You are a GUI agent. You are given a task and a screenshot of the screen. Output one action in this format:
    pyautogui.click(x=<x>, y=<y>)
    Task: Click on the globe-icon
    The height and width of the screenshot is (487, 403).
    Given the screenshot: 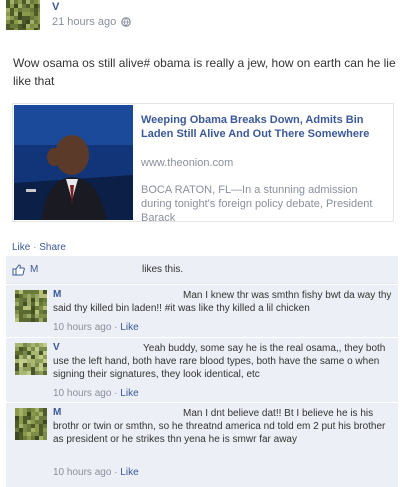 What is the action you would take?
    pyautogui.click(x=126, y=22)
    